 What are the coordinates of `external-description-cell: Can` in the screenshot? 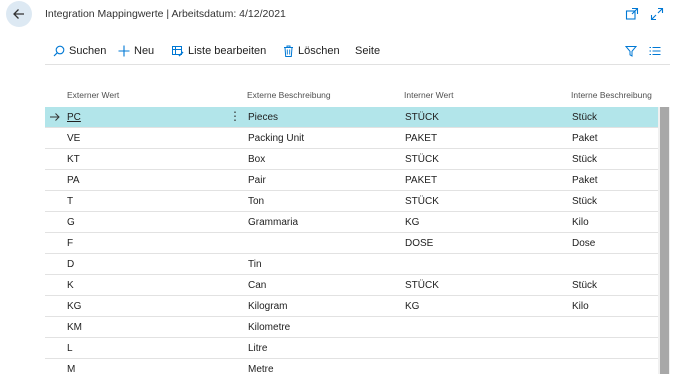 It's located at (257, 285).